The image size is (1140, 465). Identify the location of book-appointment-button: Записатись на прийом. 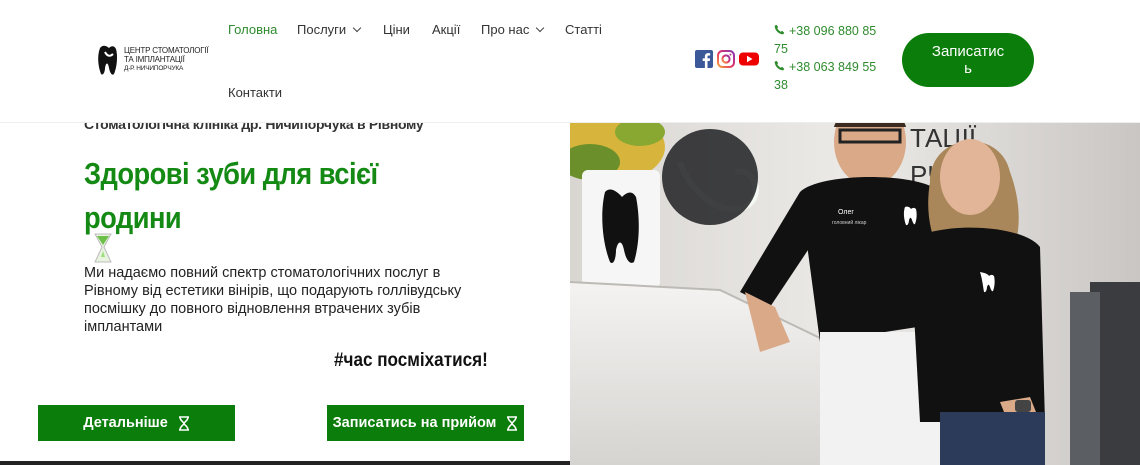
(425, 423).